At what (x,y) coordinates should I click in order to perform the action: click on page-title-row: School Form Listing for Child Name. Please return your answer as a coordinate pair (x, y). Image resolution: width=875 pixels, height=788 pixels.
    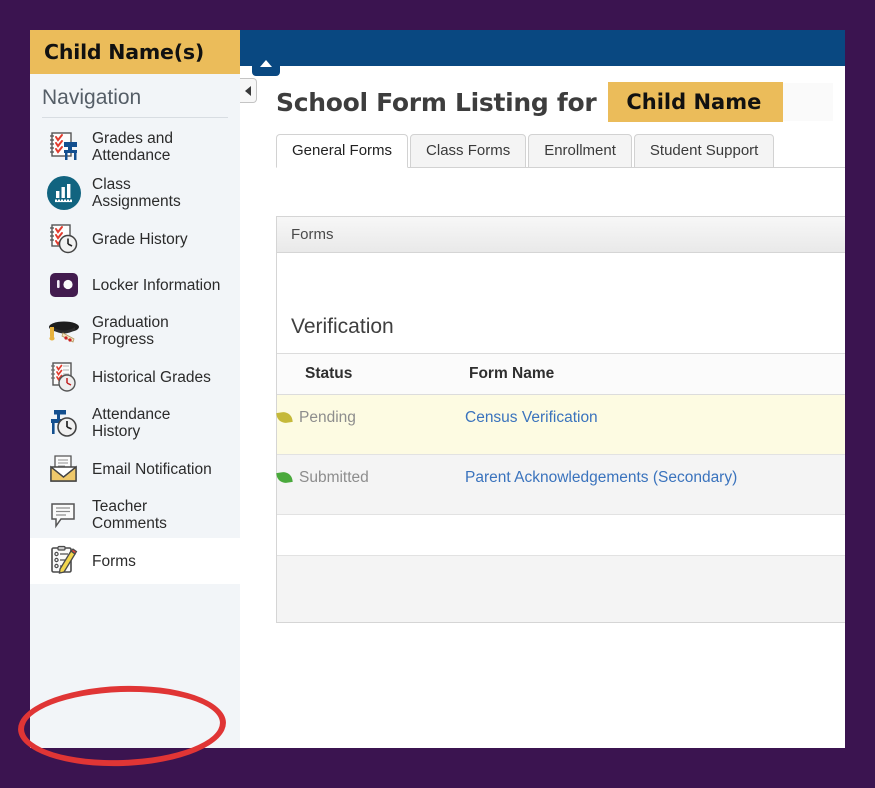
    Looking at the image, I should click on (560, 94).